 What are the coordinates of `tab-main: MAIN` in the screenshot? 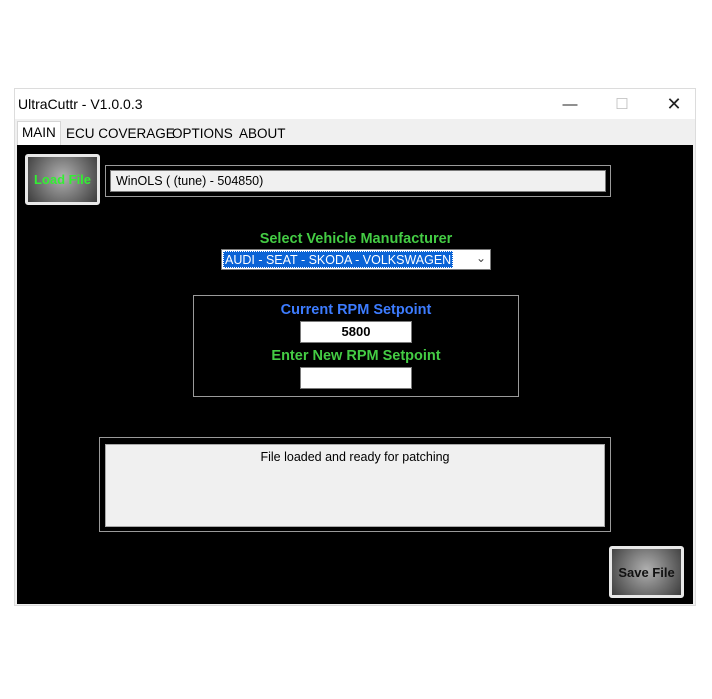 It's located at (39, 133).